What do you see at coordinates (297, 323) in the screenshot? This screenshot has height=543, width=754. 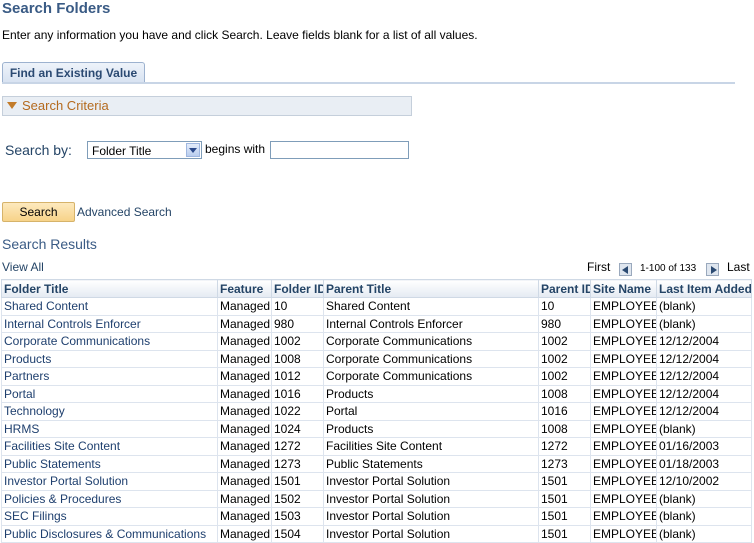 I see `folder-id-cell: 980` at bounding box center [297, 323].